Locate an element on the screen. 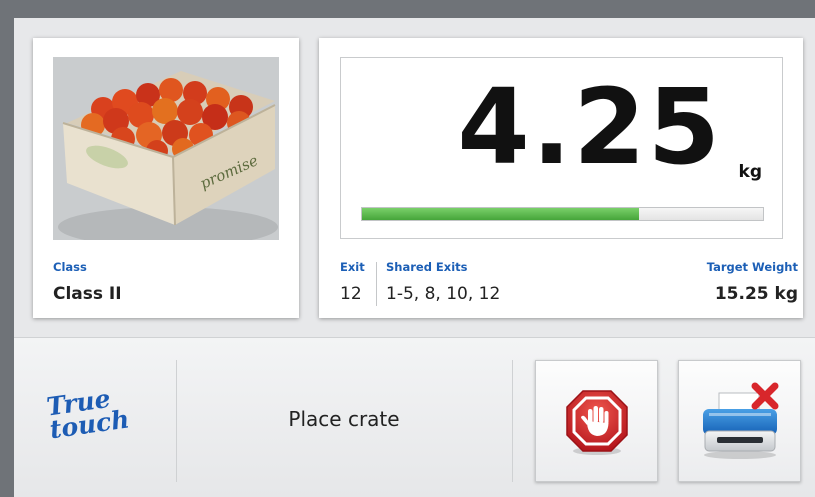 The height and width of the screenshot is (497, 815). target-weight-value: 15.25 kg is located at coordinates (756, 294).